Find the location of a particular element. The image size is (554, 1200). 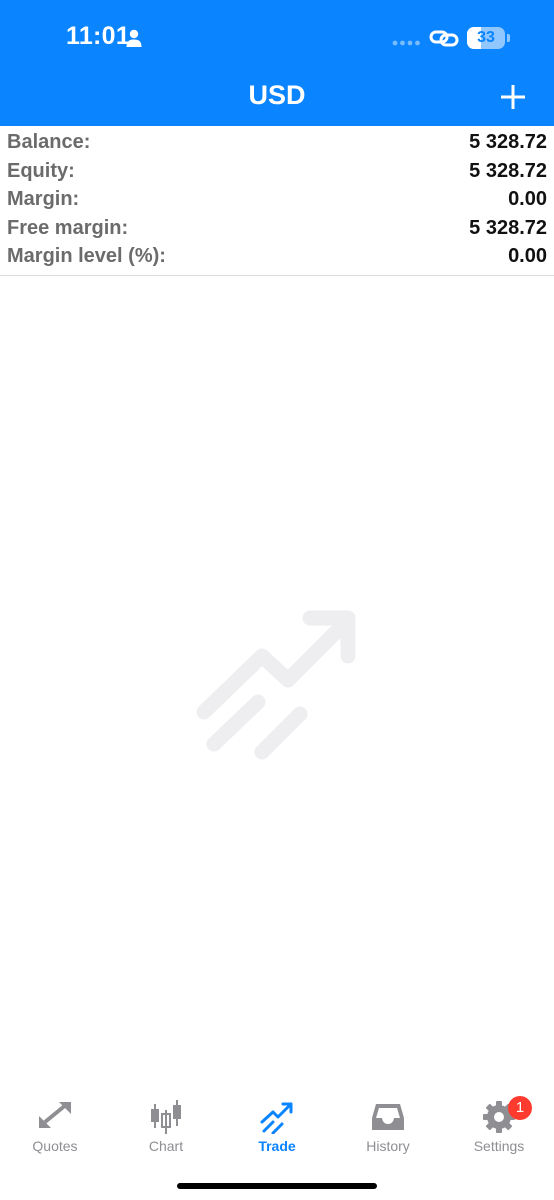

person-icon is located at coordinates (134, 38).